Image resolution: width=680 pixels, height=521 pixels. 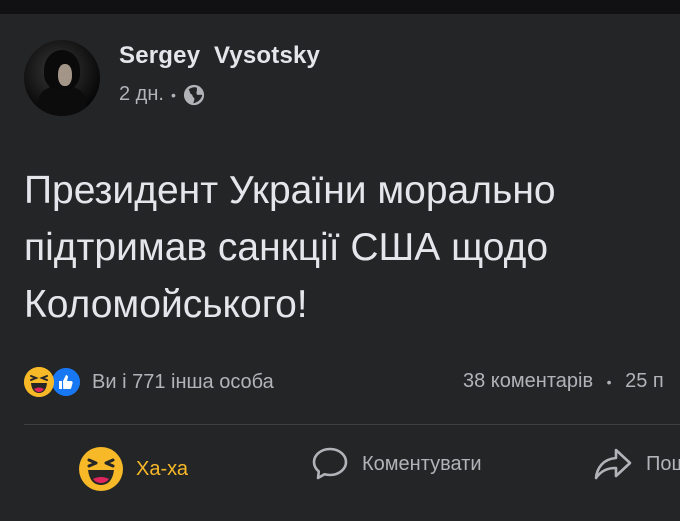 What do you see at coordinates (644, 381) in the screenshot?
I see `share-count: 25 п` at bounding box center [644, 381].